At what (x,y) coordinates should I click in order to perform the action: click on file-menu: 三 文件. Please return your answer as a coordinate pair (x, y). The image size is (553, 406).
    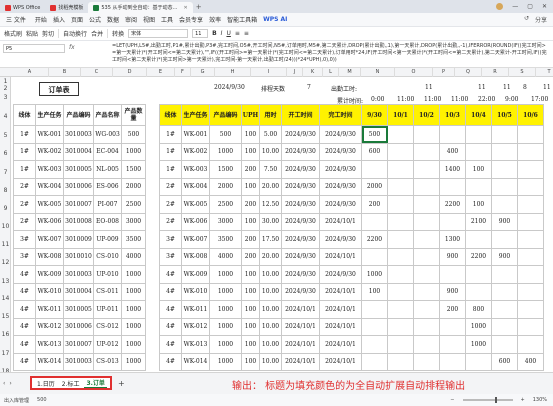
    Looking at the image, I should click on (16, 19).